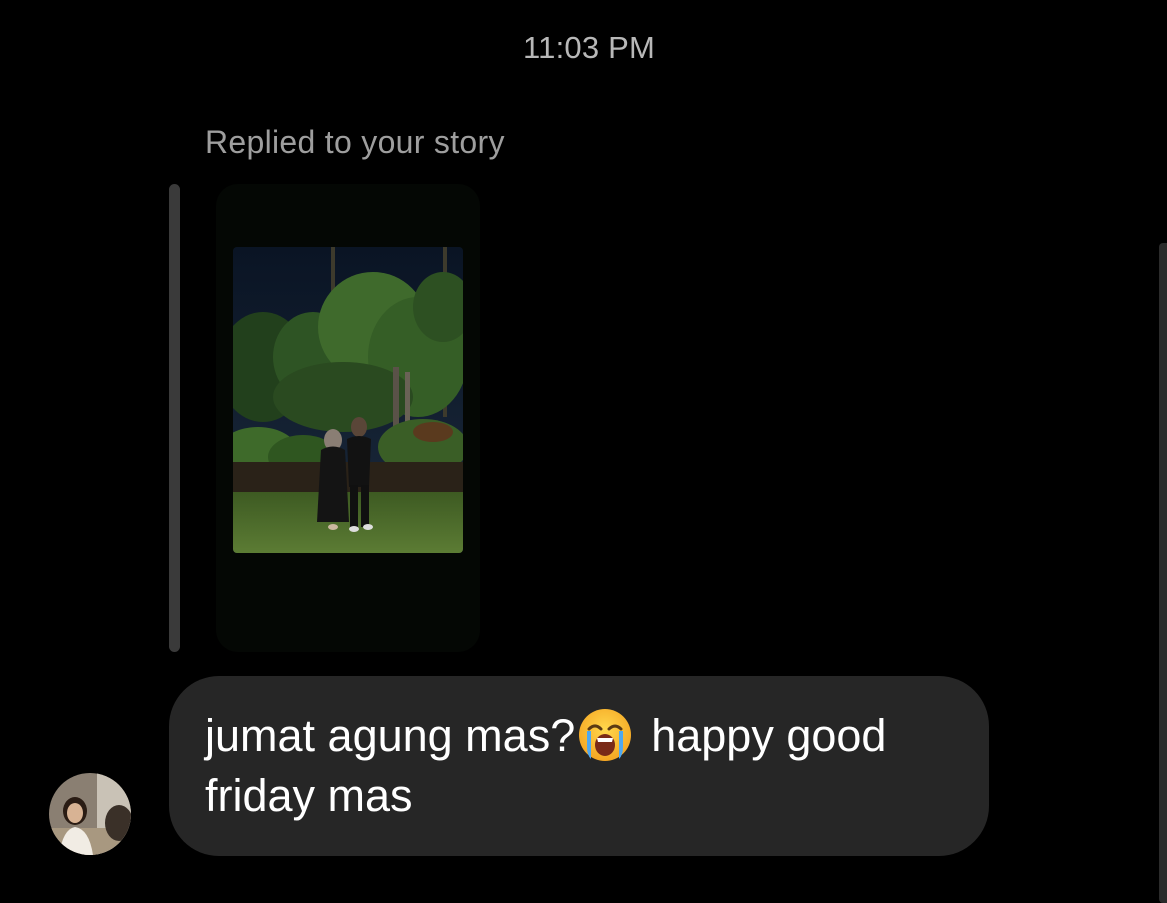 This screenshot has height=903, width=1167. Describe the element at coordinates (309, 795) in the screenshot. I see `message-line-2: friday mas` at that location.